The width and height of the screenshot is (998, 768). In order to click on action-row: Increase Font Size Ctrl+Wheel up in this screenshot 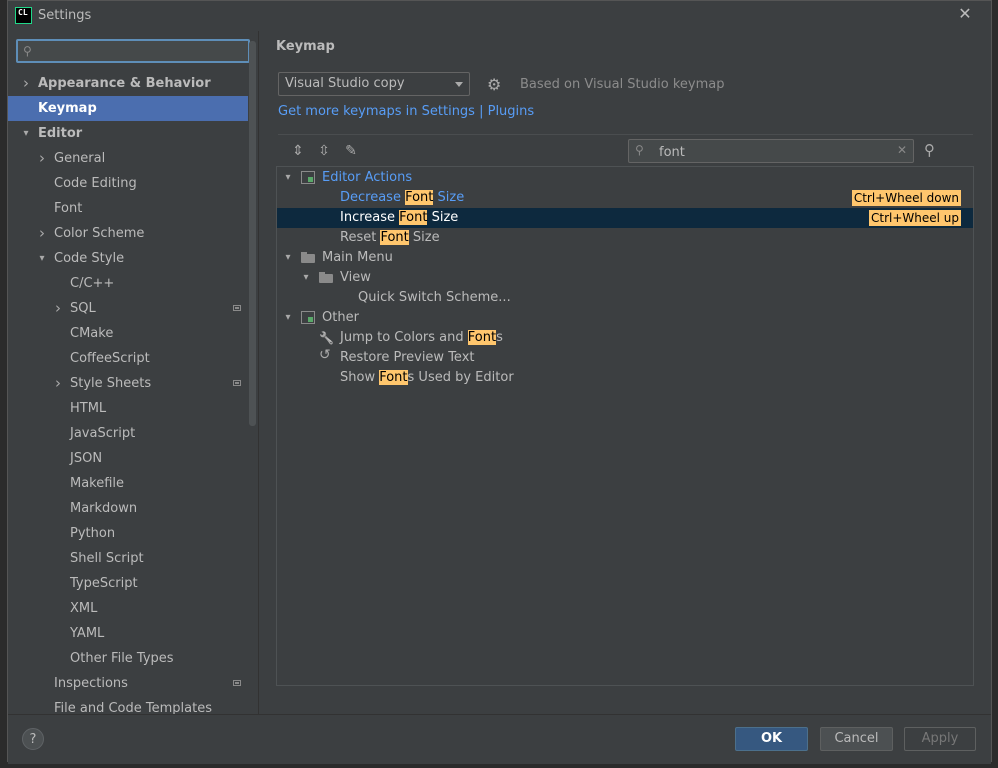, I will do `click(625, 218)`.